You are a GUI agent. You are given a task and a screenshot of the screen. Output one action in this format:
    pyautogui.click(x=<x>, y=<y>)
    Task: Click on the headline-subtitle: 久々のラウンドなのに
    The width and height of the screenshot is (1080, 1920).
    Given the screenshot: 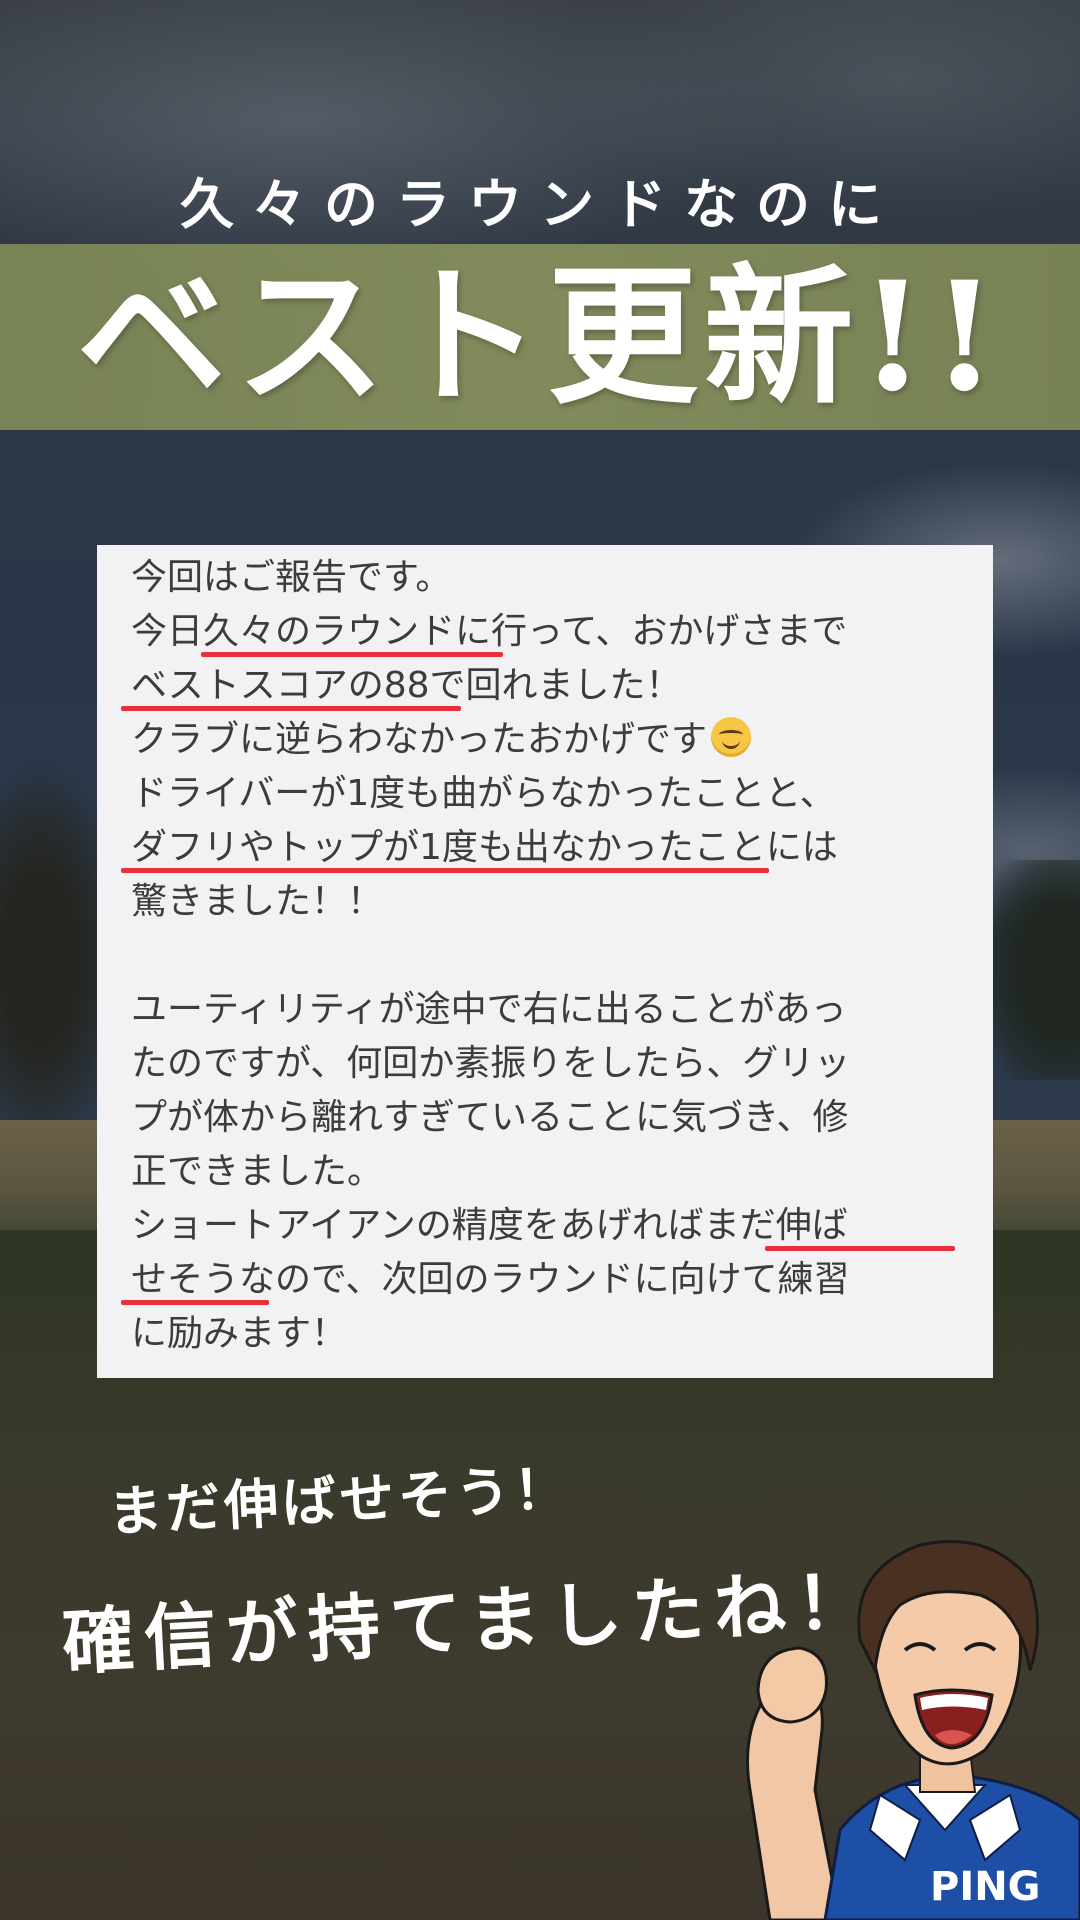 What is the action you would take?
    pyautogui.click(x=540, y=204)
    